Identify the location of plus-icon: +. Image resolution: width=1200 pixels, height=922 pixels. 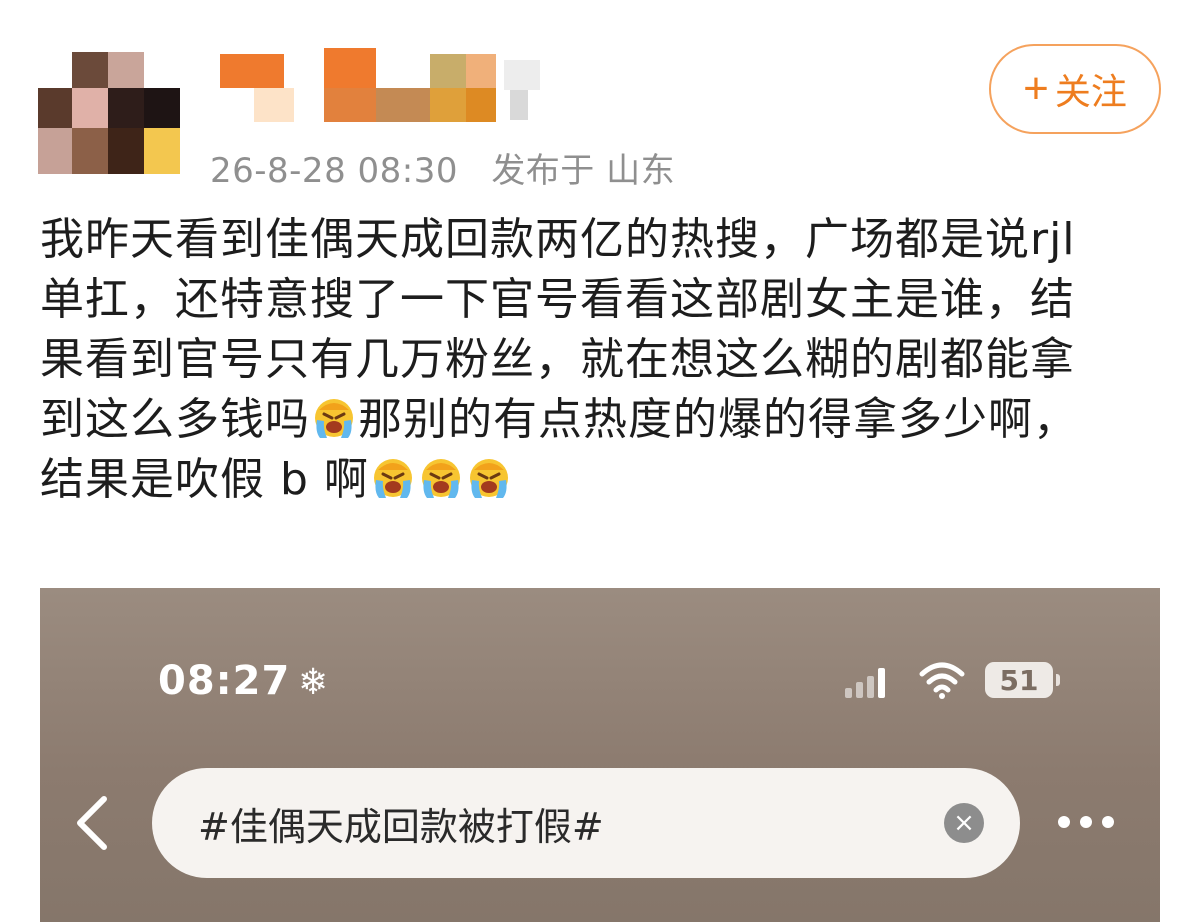
(1036, 88).